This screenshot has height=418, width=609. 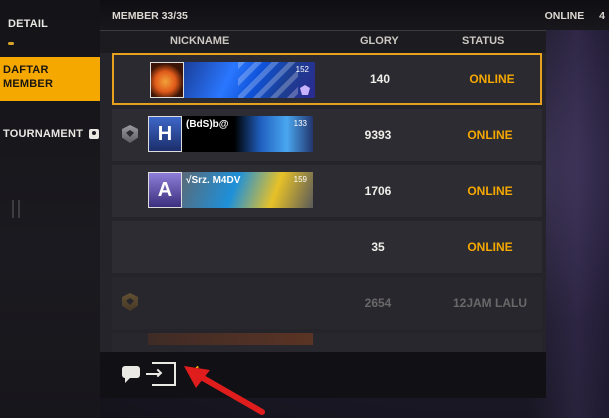 What do you see at coordinates (489, 303) in the screenshot?
I see `last-seen-value: 12JAM LALU` at bounding box center [489, 303].